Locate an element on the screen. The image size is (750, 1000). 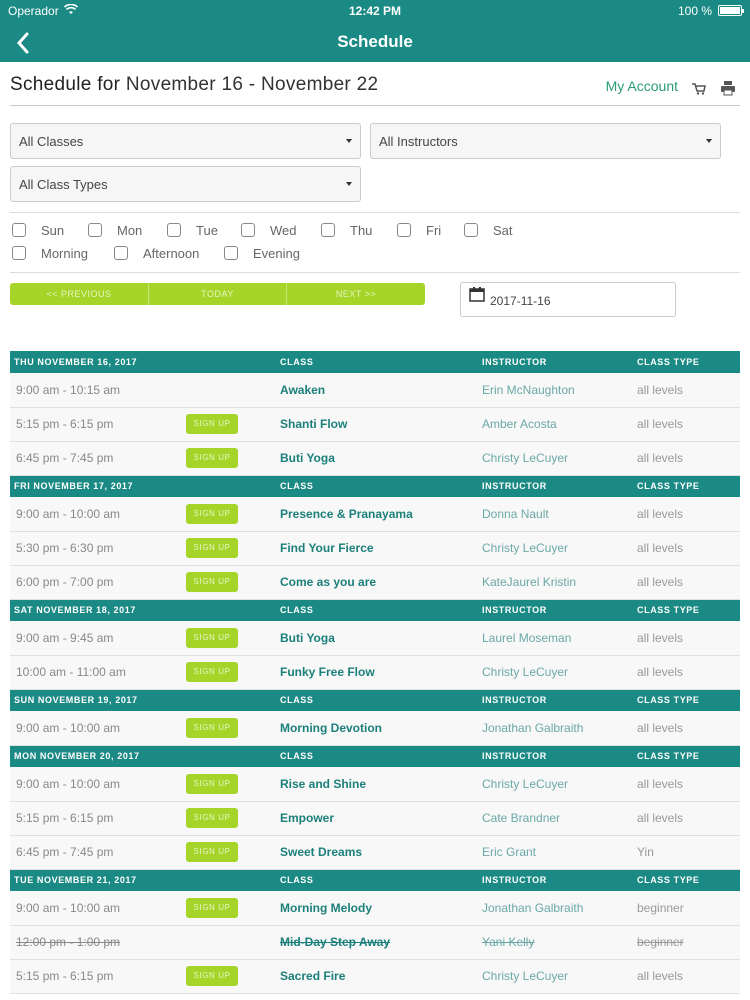
instructor-name-link: Yani Kelly is located at coordinates (559, 942).